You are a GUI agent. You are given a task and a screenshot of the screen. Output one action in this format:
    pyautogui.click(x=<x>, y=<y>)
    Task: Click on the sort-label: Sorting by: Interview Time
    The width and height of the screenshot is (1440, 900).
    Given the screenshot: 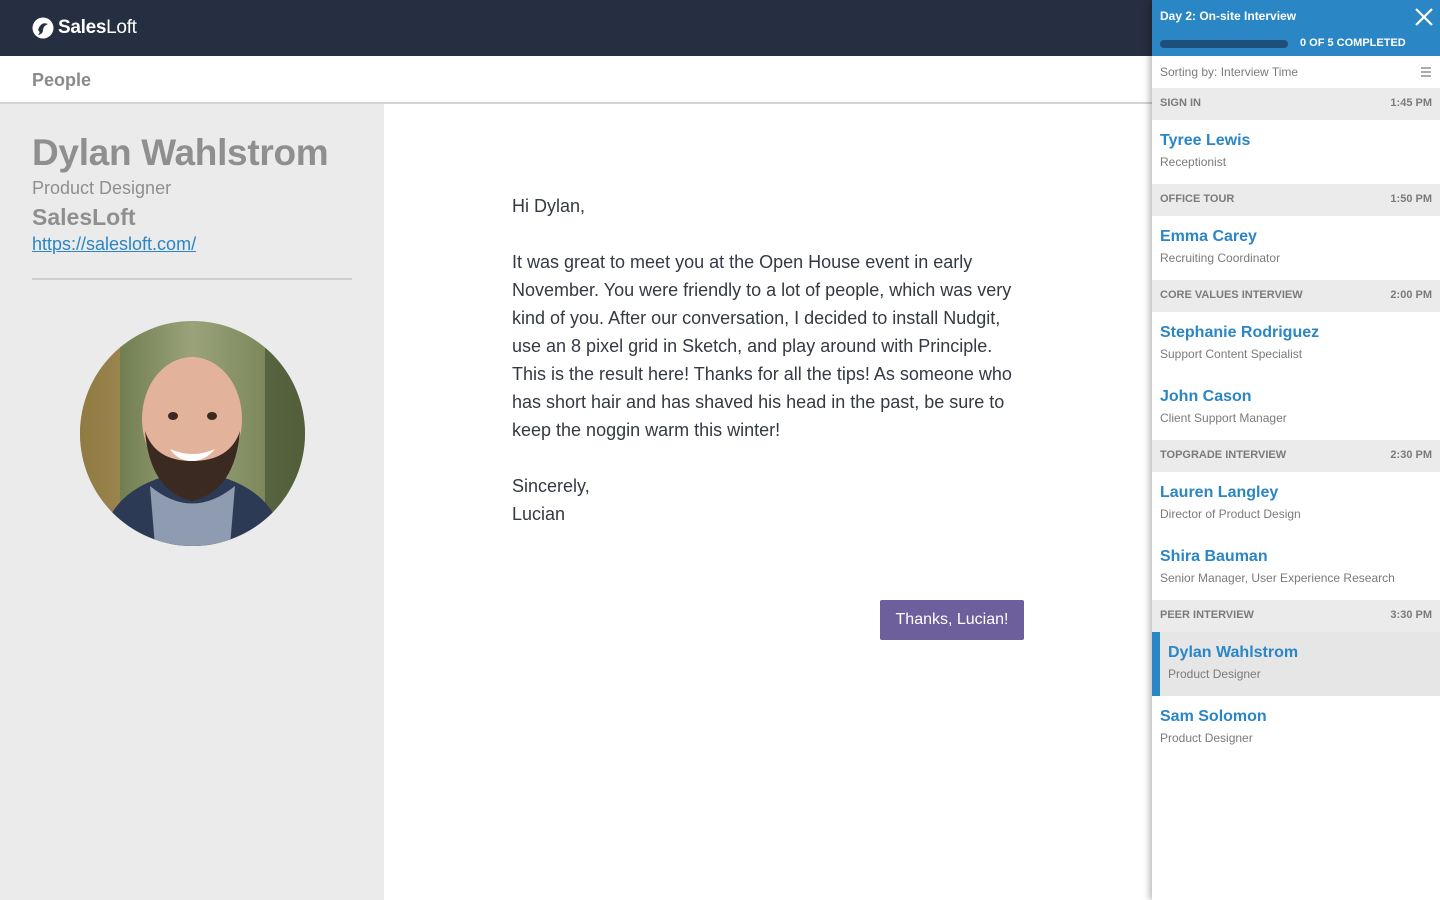 What is the action you would take?
    pyautogui.click(x=1229, y=72)
    